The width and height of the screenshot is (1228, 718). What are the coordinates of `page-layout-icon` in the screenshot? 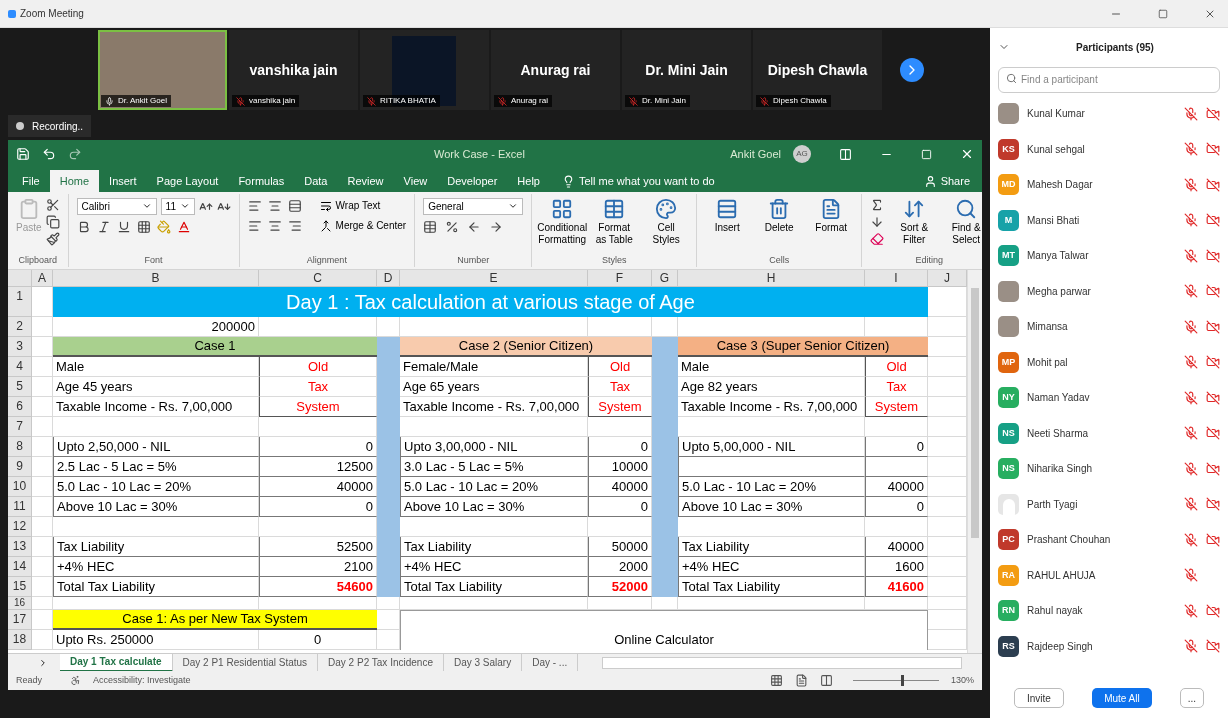 It's located at (801, 680).